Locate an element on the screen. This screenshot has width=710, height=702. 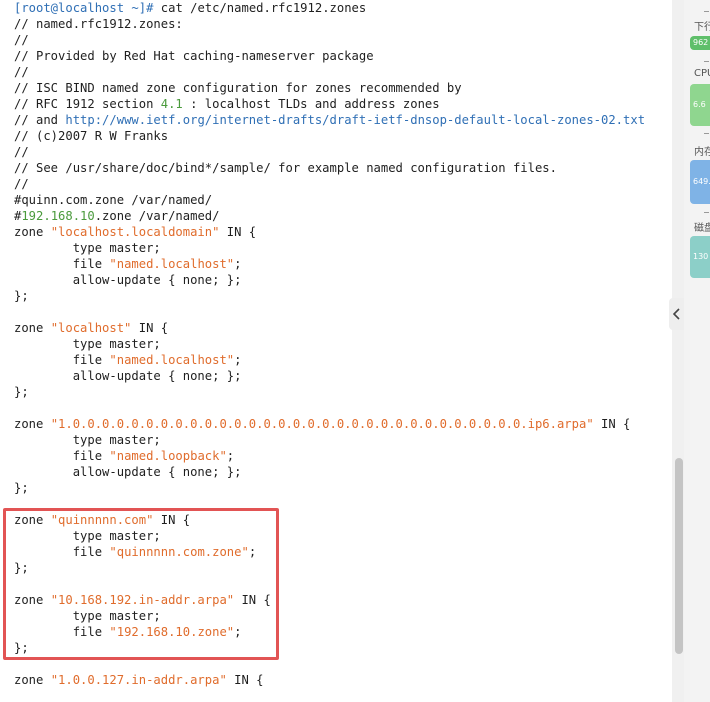
cpu-label: CPU is located at coordinates (702, 73).